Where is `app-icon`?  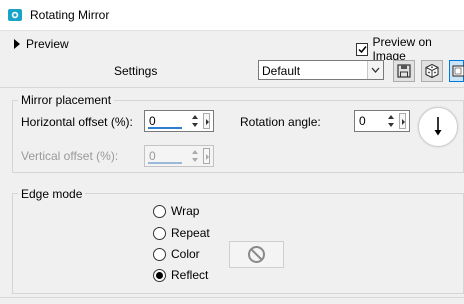 app-icon is located at coordinates (15, 15).